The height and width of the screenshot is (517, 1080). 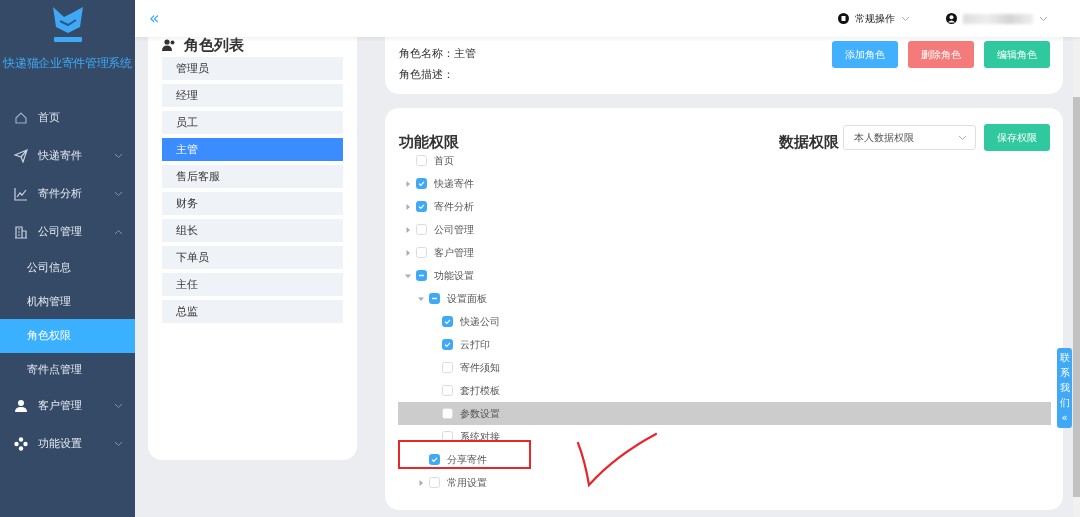 I want to click on sidebar-subitem: 公司信息, so click(x=67, y=268).